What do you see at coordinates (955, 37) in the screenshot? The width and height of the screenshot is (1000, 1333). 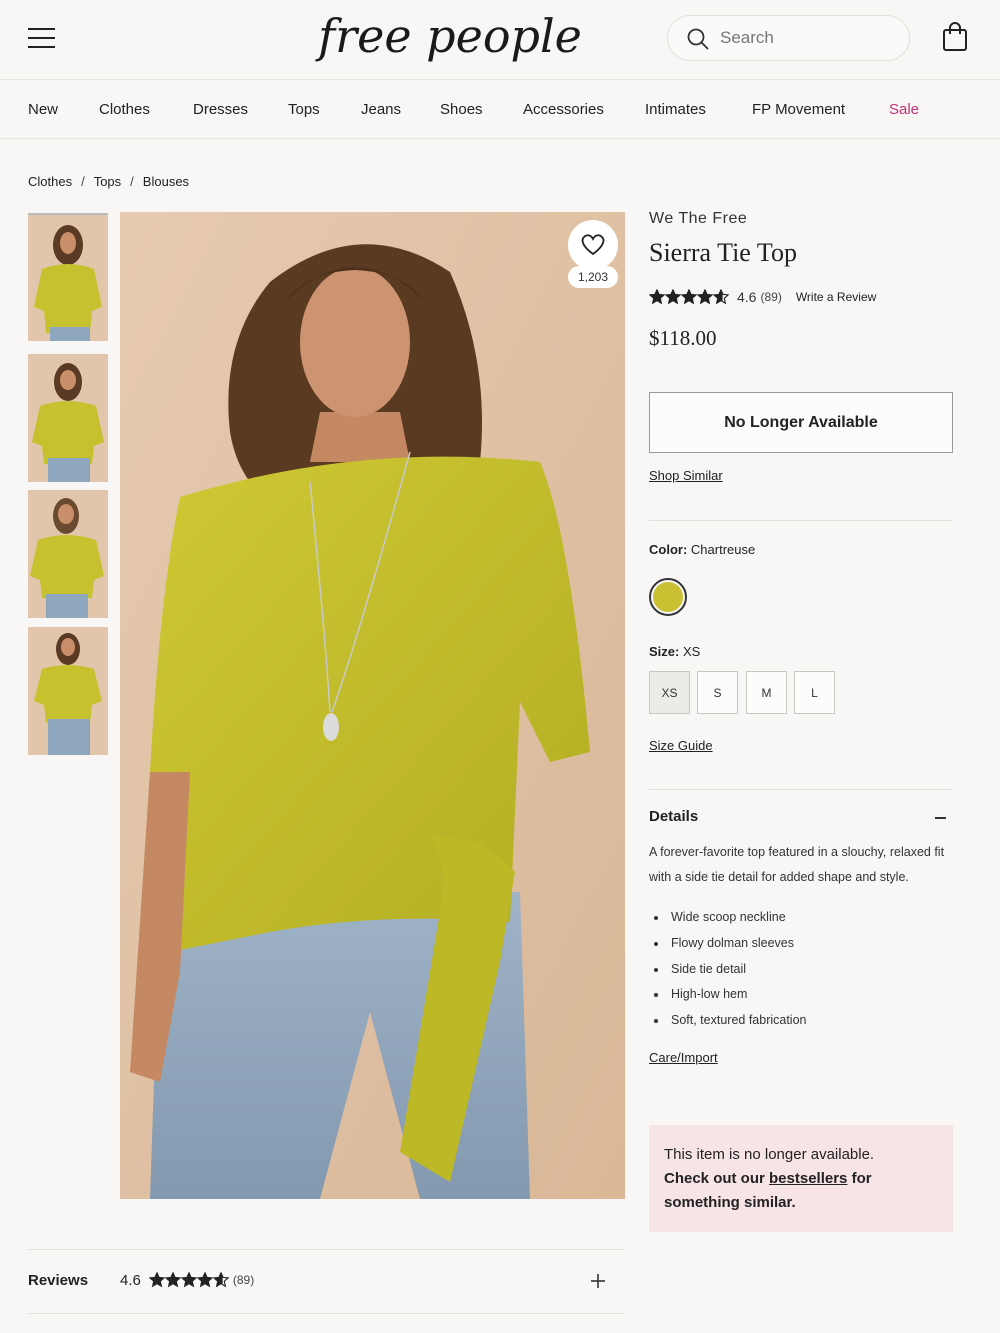 I see `shopping-bag-icon` at bounding box center [955, 37].